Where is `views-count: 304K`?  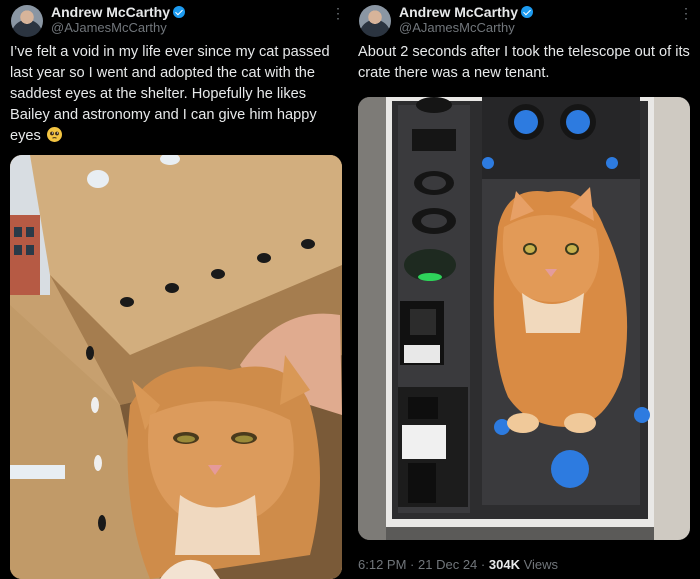
views-count: 304K is located at coordinates (504, 564).